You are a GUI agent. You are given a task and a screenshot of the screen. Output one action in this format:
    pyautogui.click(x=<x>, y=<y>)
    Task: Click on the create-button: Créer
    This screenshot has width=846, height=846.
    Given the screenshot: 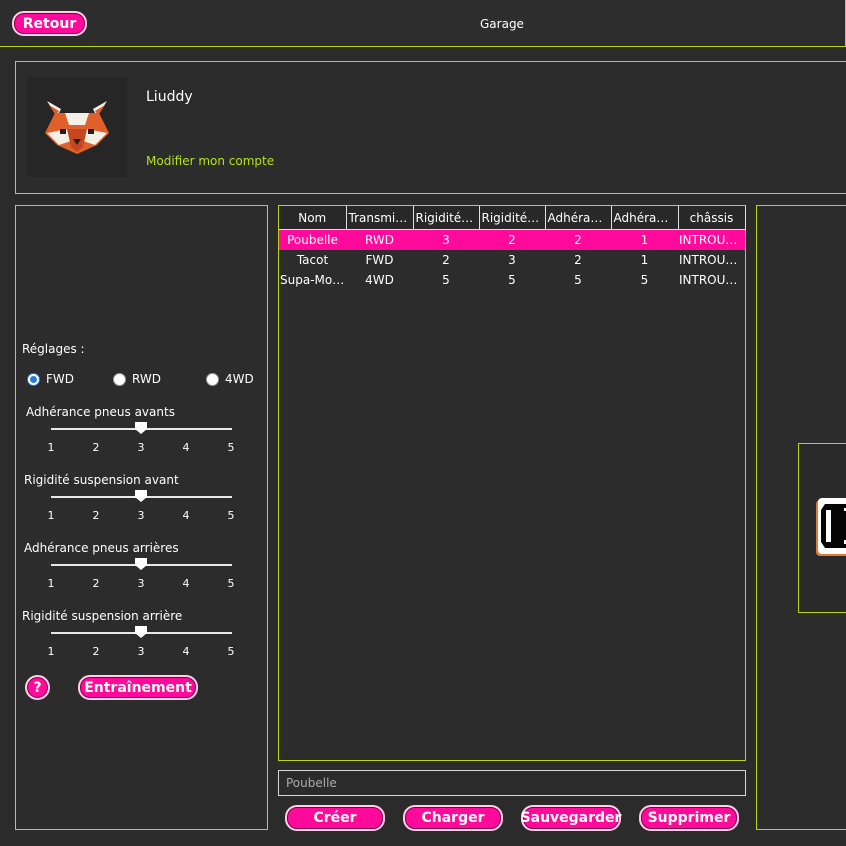 What is the action you would take?
    pyautogui.click(x=335, y=818)
    